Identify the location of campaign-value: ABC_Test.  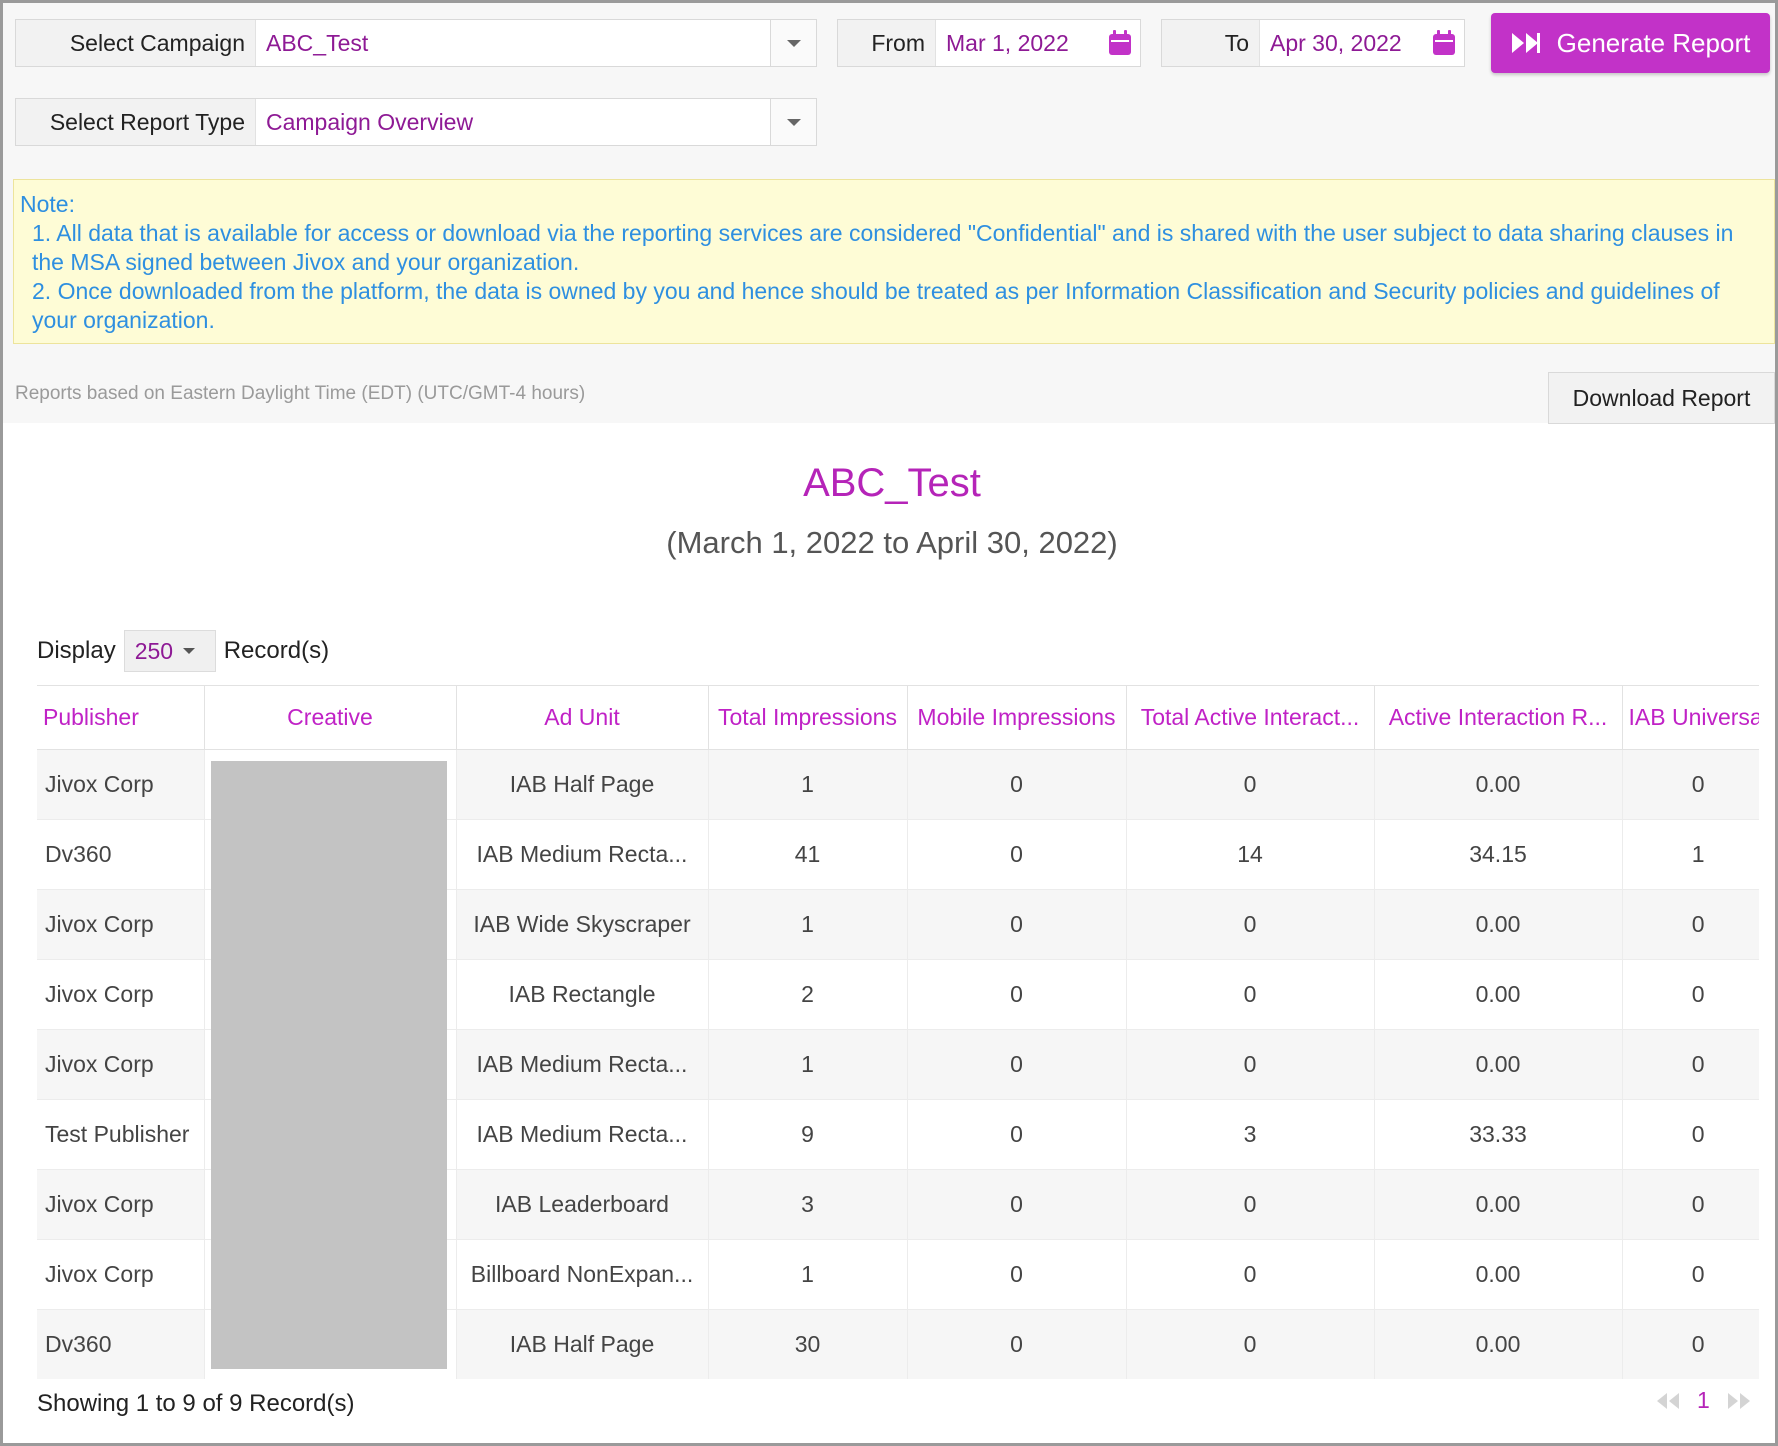
(513, 43).